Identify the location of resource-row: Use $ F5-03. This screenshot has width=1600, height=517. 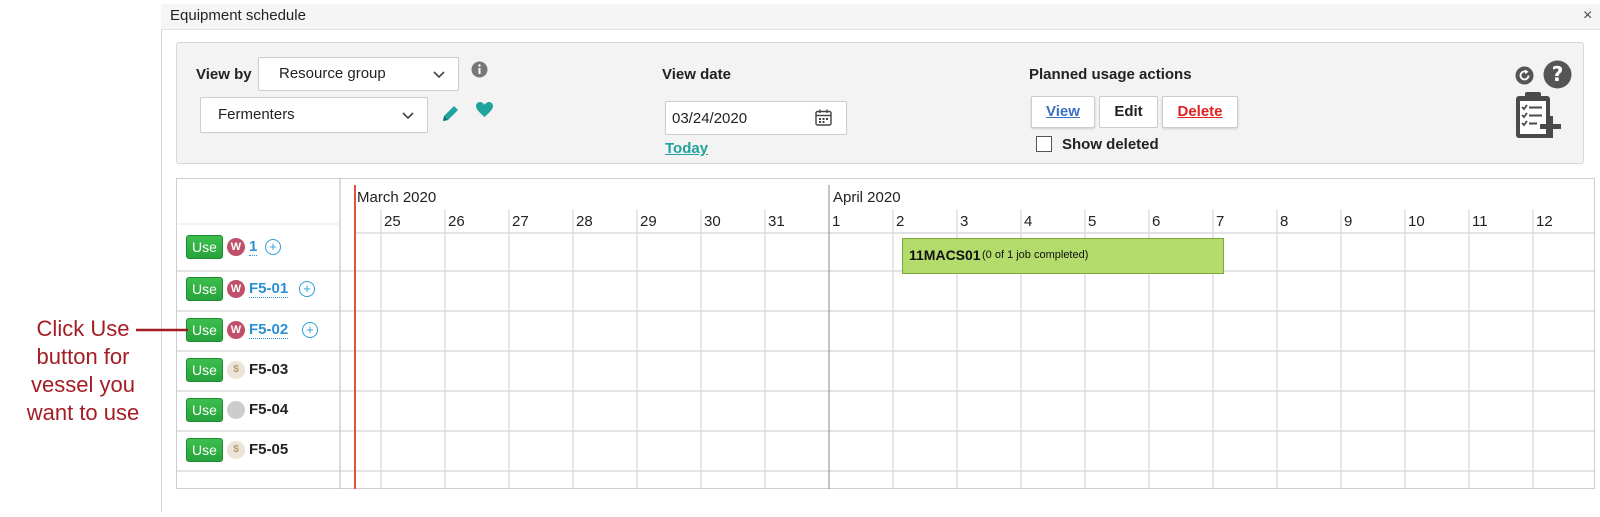
(258, 371).